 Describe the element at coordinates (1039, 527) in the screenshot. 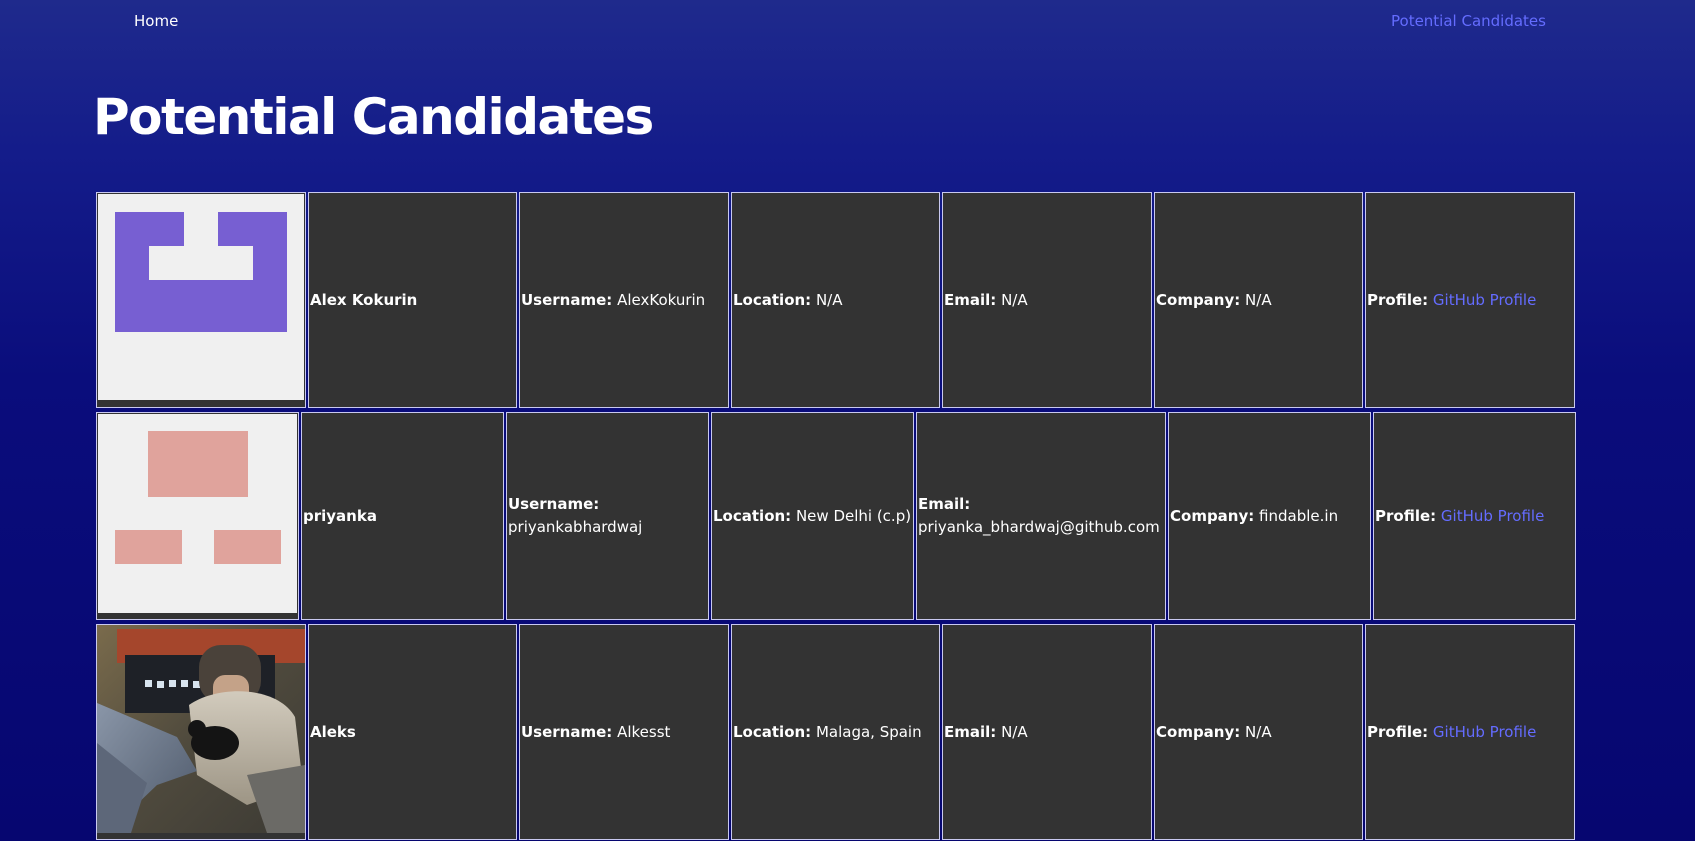

I see `email-value: priyanka_bhardwaj@github.com` at that location.